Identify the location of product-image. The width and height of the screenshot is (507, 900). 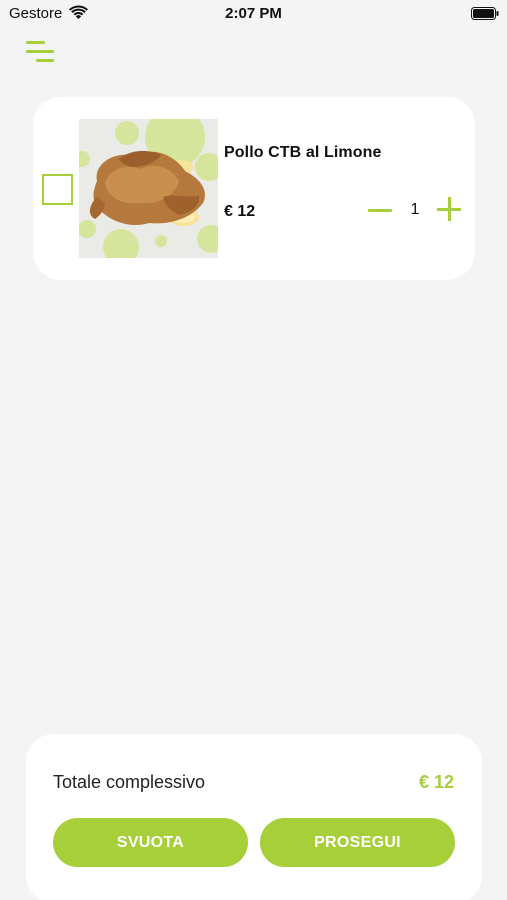
(148, 188).